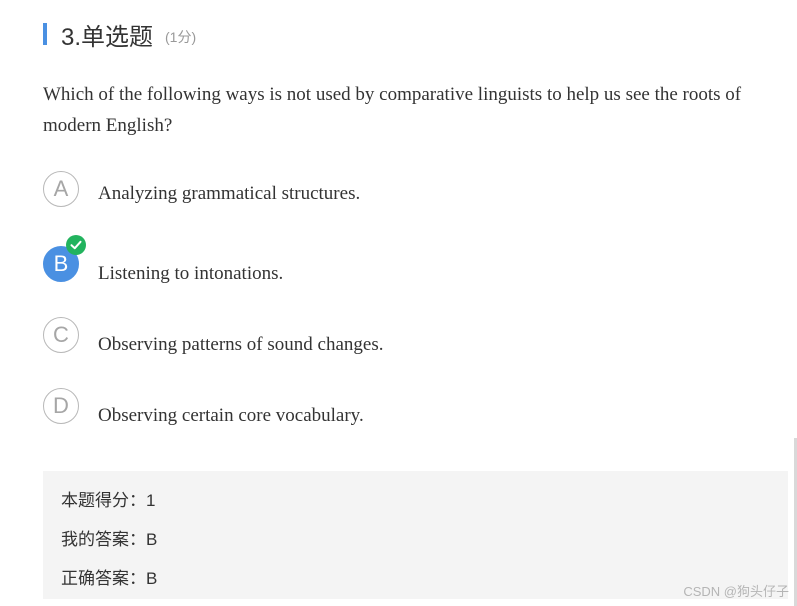 This screenshot has height=606, width=797. What do you see at coordinates (109, 578) in the screenshot?
I see `correct-answer-line: 正确答案：B` at bounding box center [109, 578].